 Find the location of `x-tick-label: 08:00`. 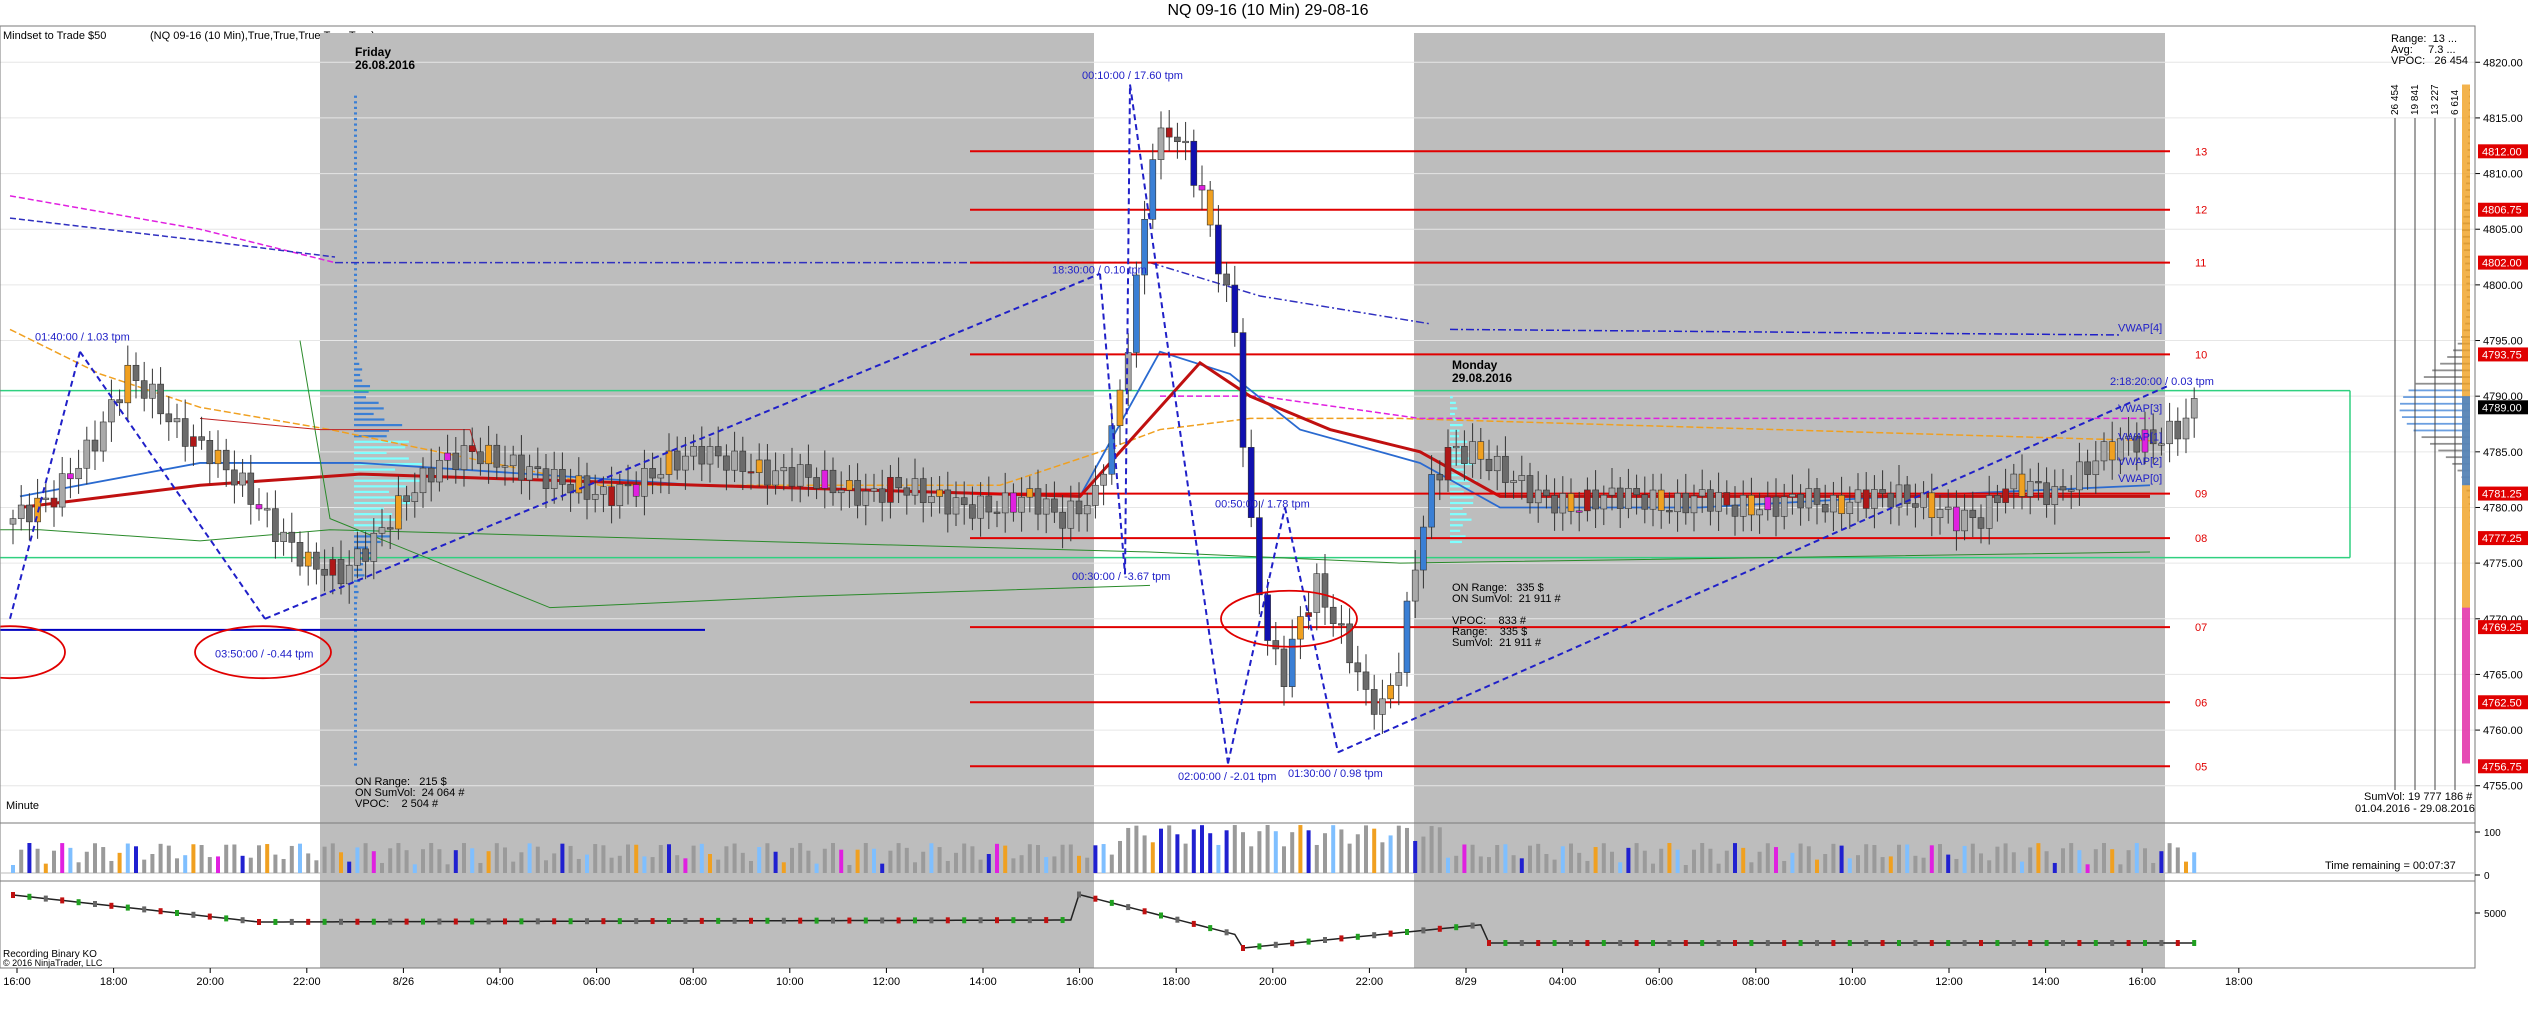

x-tick-label: 08:00 is located at coordinates (1756, 982).